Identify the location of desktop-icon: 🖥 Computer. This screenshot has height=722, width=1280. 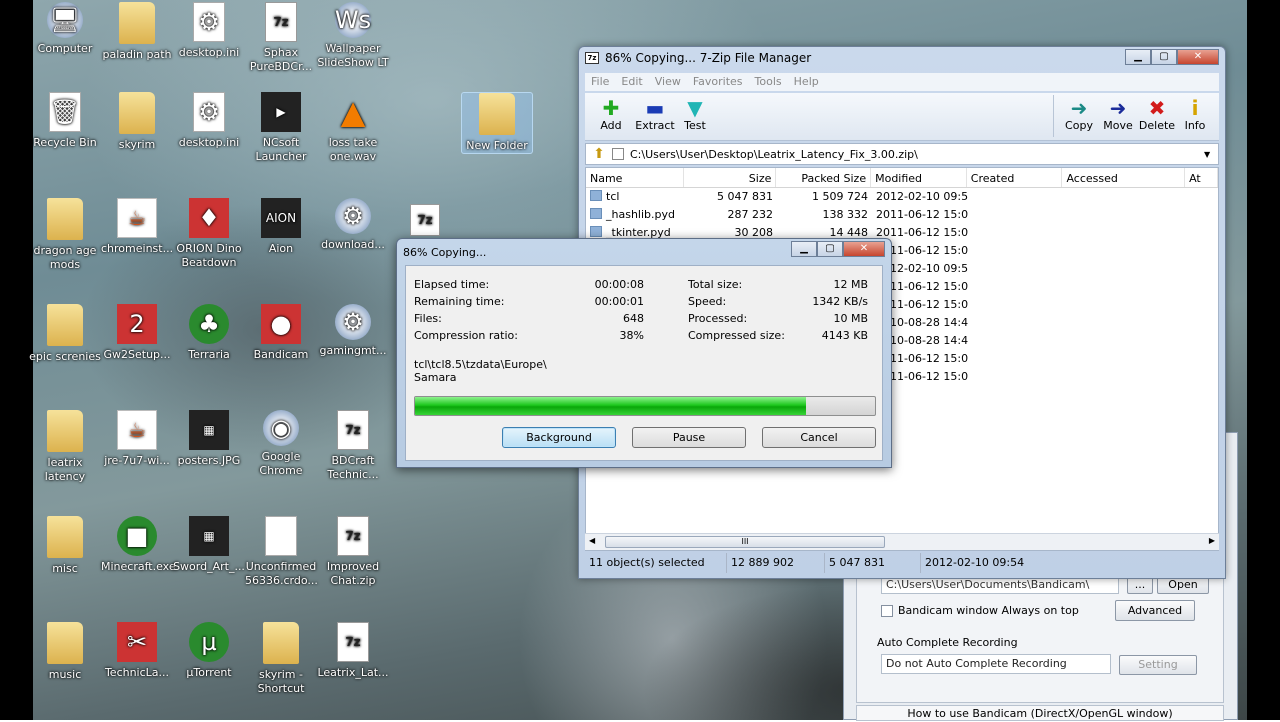
(65, 29).